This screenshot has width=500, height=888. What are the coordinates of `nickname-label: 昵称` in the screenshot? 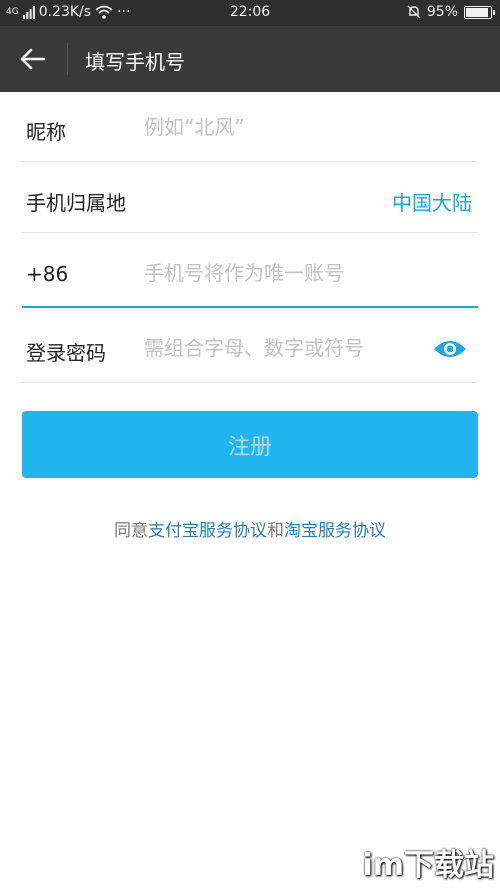 It's located at (46, 132).